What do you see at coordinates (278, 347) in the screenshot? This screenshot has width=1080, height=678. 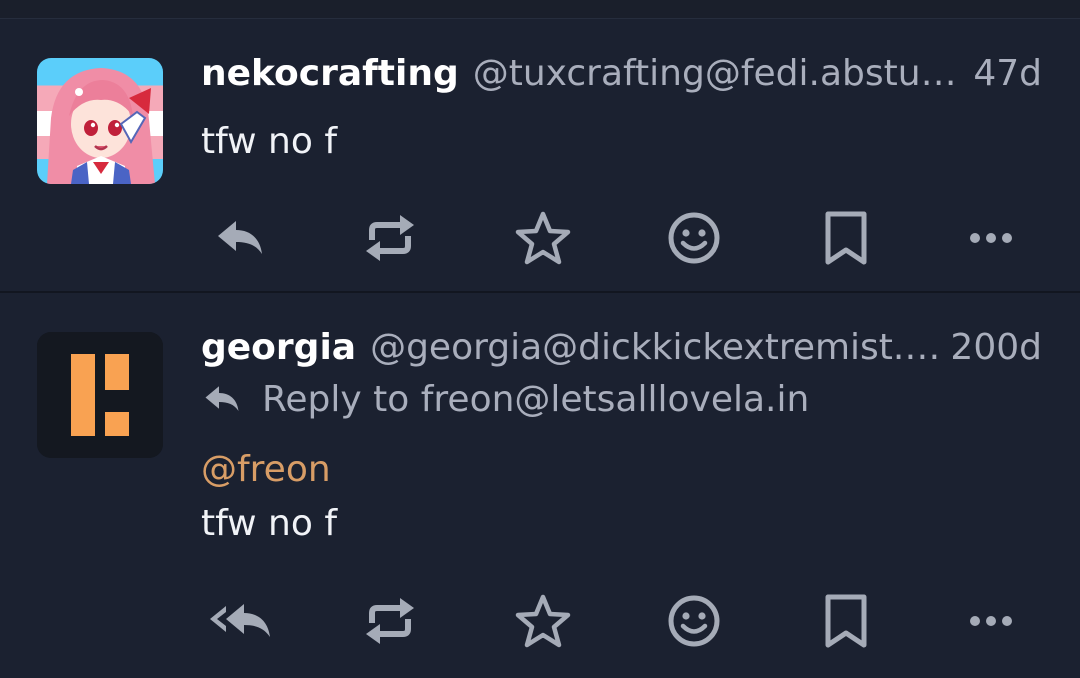 I see `display-name: georgia` at bounding box center [278, 347].